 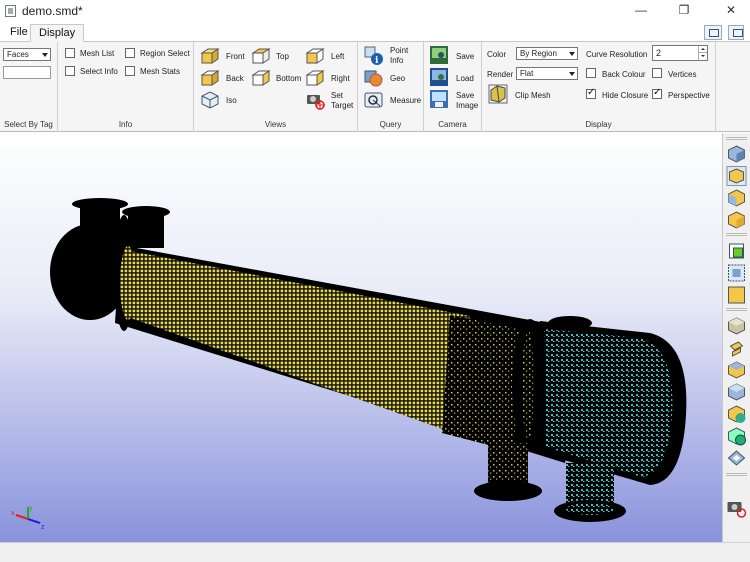 I want to click on curve-resolution-value: 2, so click(x=659, y=53).